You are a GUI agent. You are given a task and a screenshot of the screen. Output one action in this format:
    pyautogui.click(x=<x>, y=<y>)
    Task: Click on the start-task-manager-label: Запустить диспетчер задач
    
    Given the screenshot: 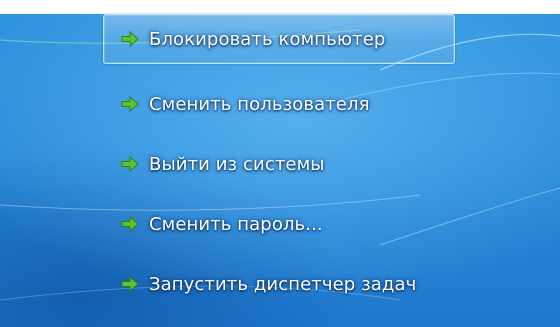 What is the action you would take?
    pyautogui.click(x=283, y=284)
    